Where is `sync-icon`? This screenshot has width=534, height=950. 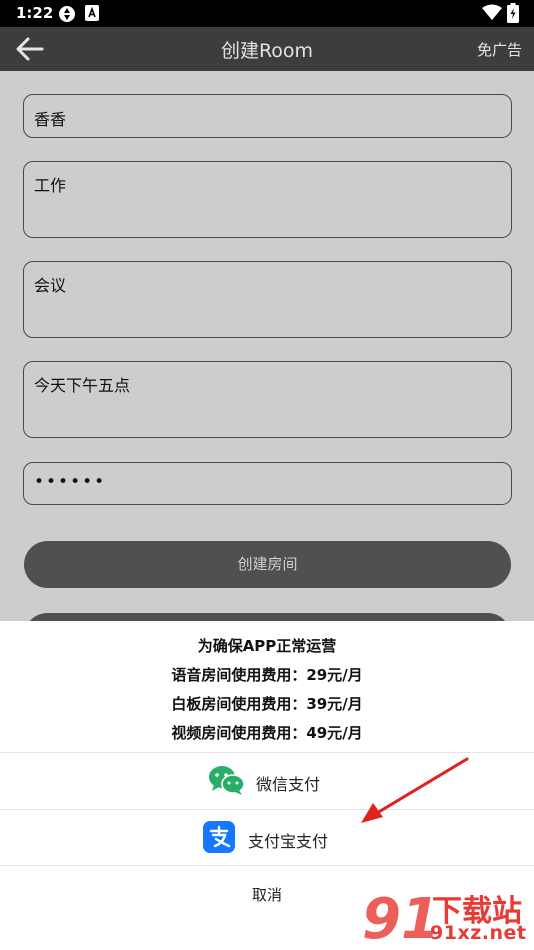 sync-icon is located at coordinates (67, 14).